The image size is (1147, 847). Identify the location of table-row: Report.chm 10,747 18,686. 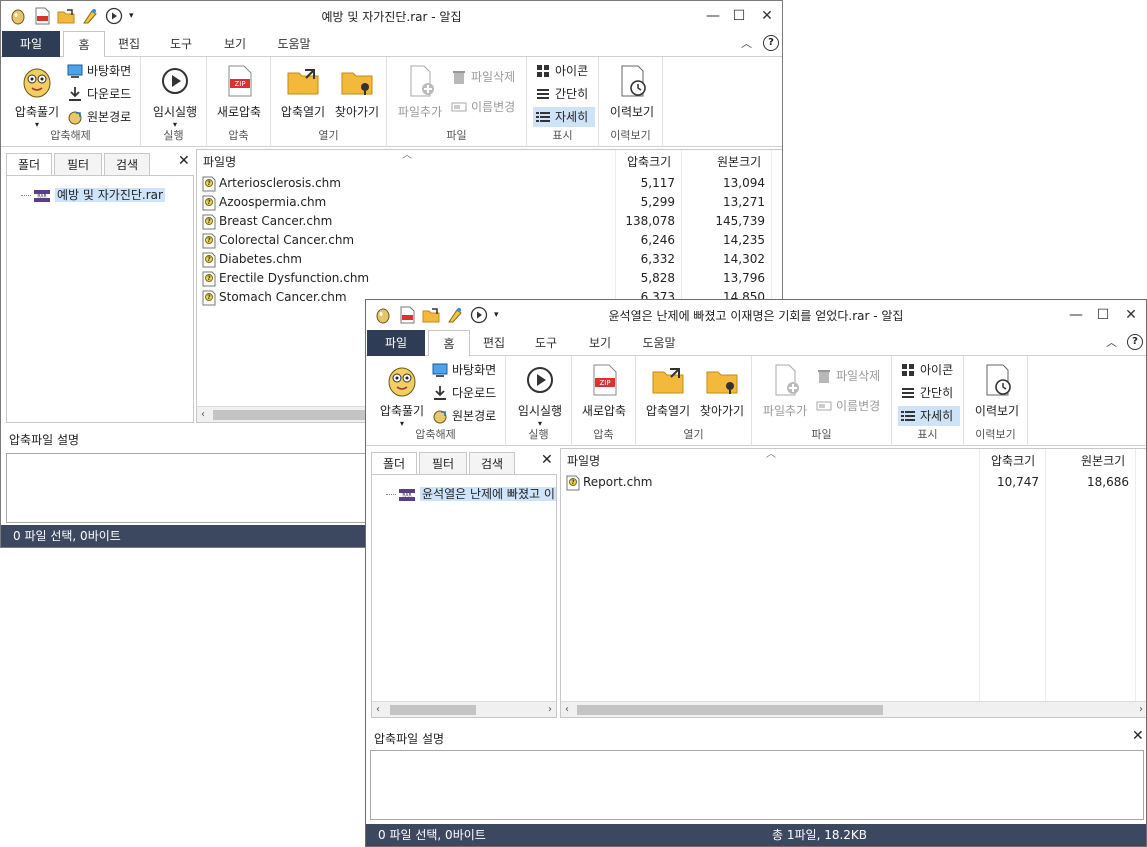
(853, 482).